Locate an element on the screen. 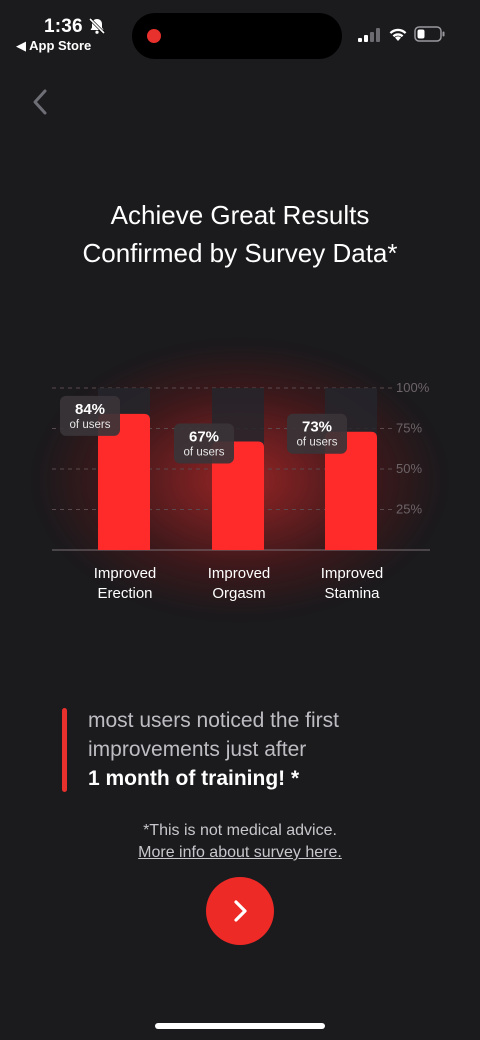  data-label: 84% is located at coordinates (90, 409).